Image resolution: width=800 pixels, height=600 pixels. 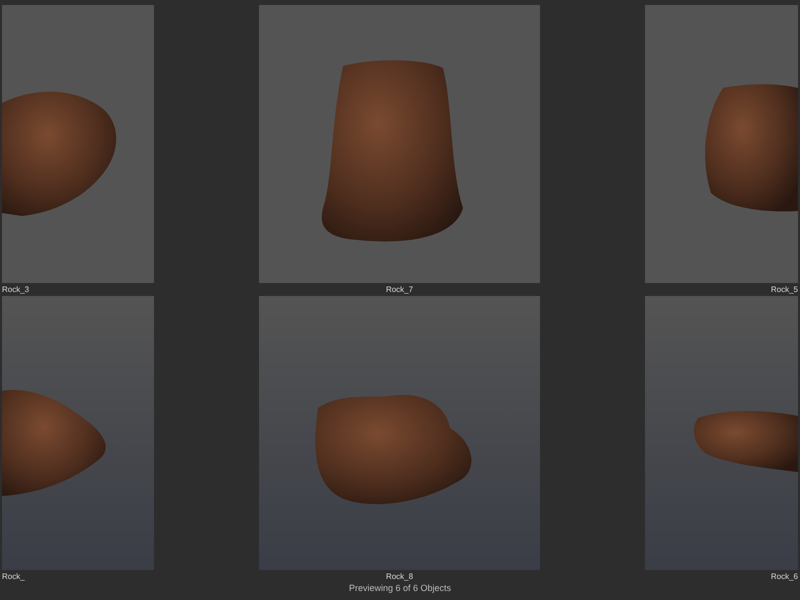 What do you see at coordinates (784, 577) in the screenshot?
I see `tile-label: Rock_6` at bounding box center [784, 577].